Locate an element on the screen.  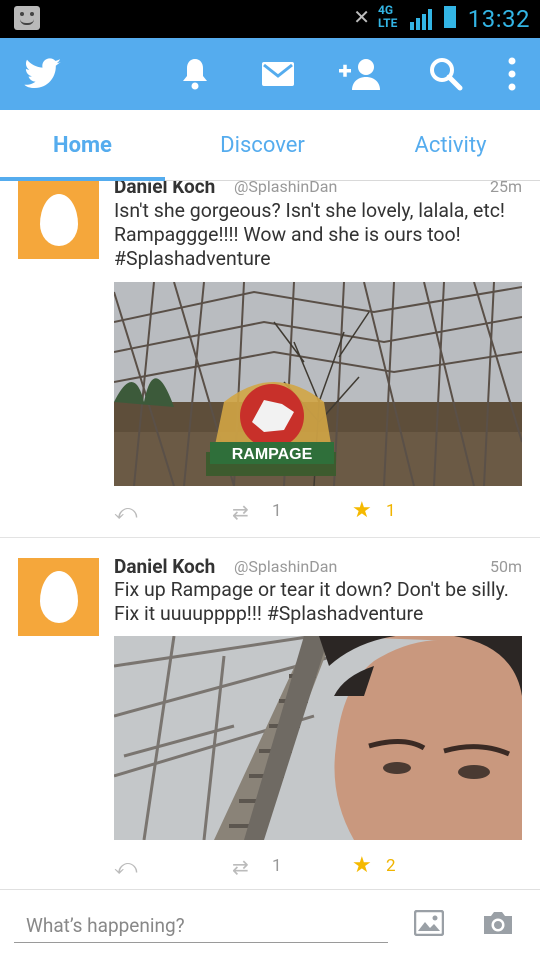
compose-tweet-input: What’s happening? is located at coordinates (201, 926).